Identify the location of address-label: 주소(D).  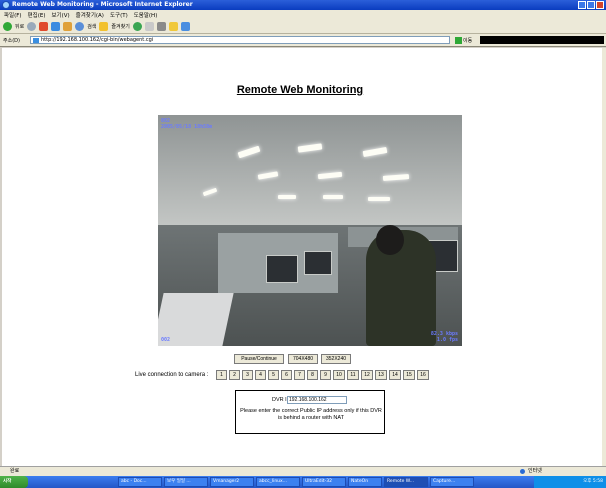
(11, 40).